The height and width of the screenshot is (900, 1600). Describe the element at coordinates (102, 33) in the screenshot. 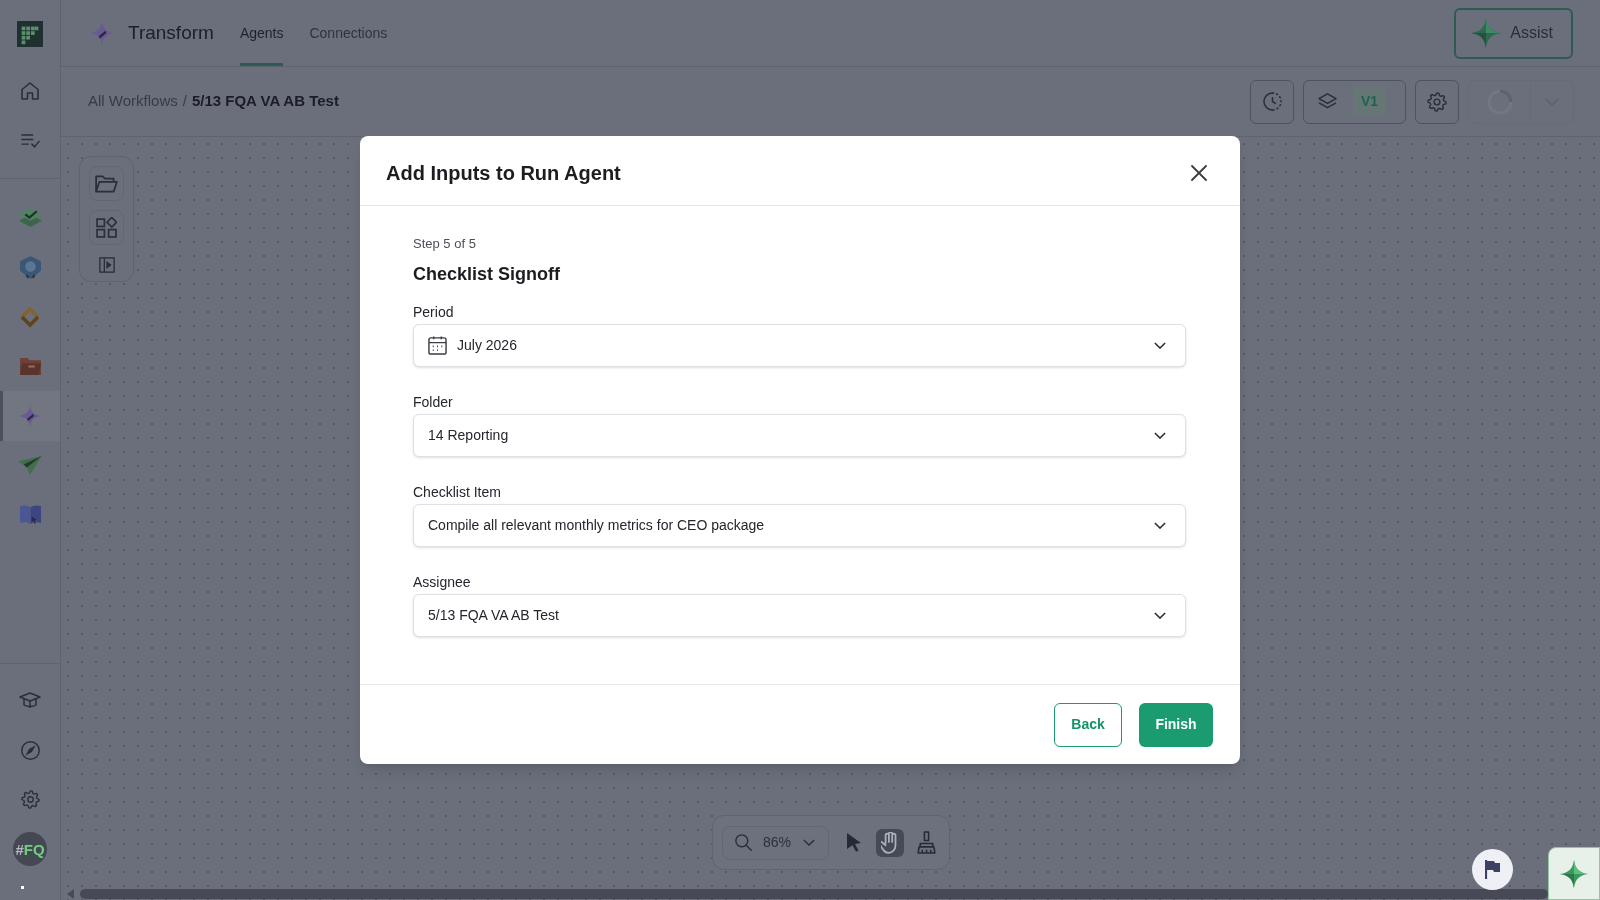

I see `sparkle-logo-icon` at that location.